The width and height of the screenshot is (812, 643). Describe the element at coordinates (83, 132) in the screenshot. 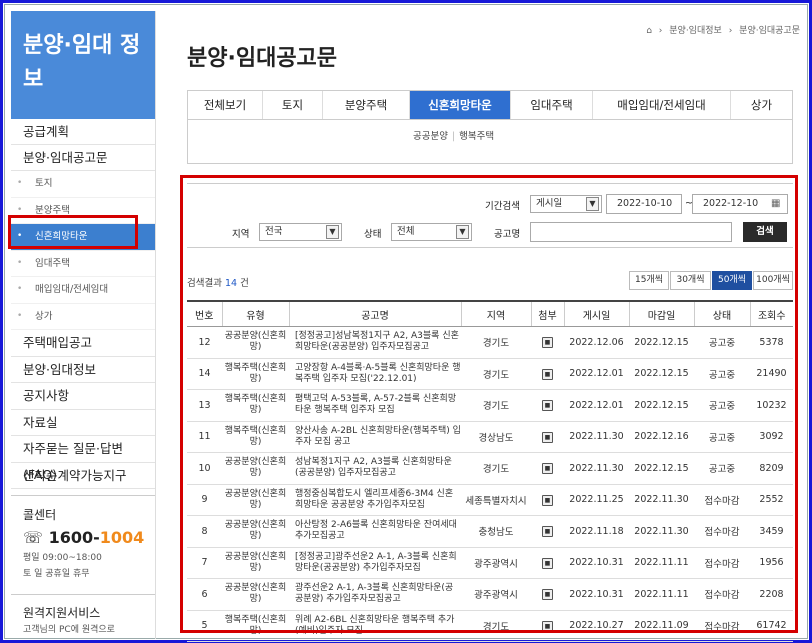

I see `sidebar-item-supply-plan: 공급계획` at that location.